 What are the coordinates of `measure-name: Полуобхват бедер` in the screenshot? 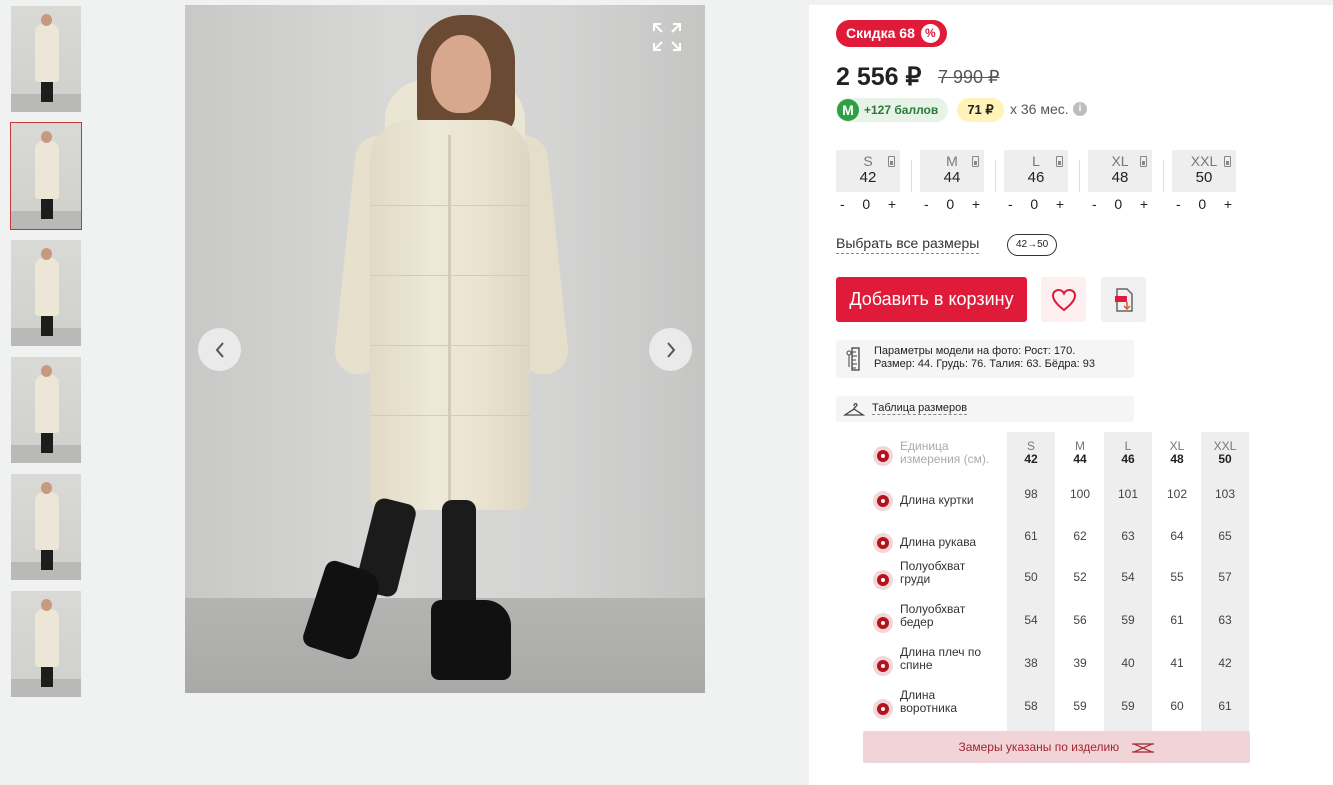 It's located at (933, 615).